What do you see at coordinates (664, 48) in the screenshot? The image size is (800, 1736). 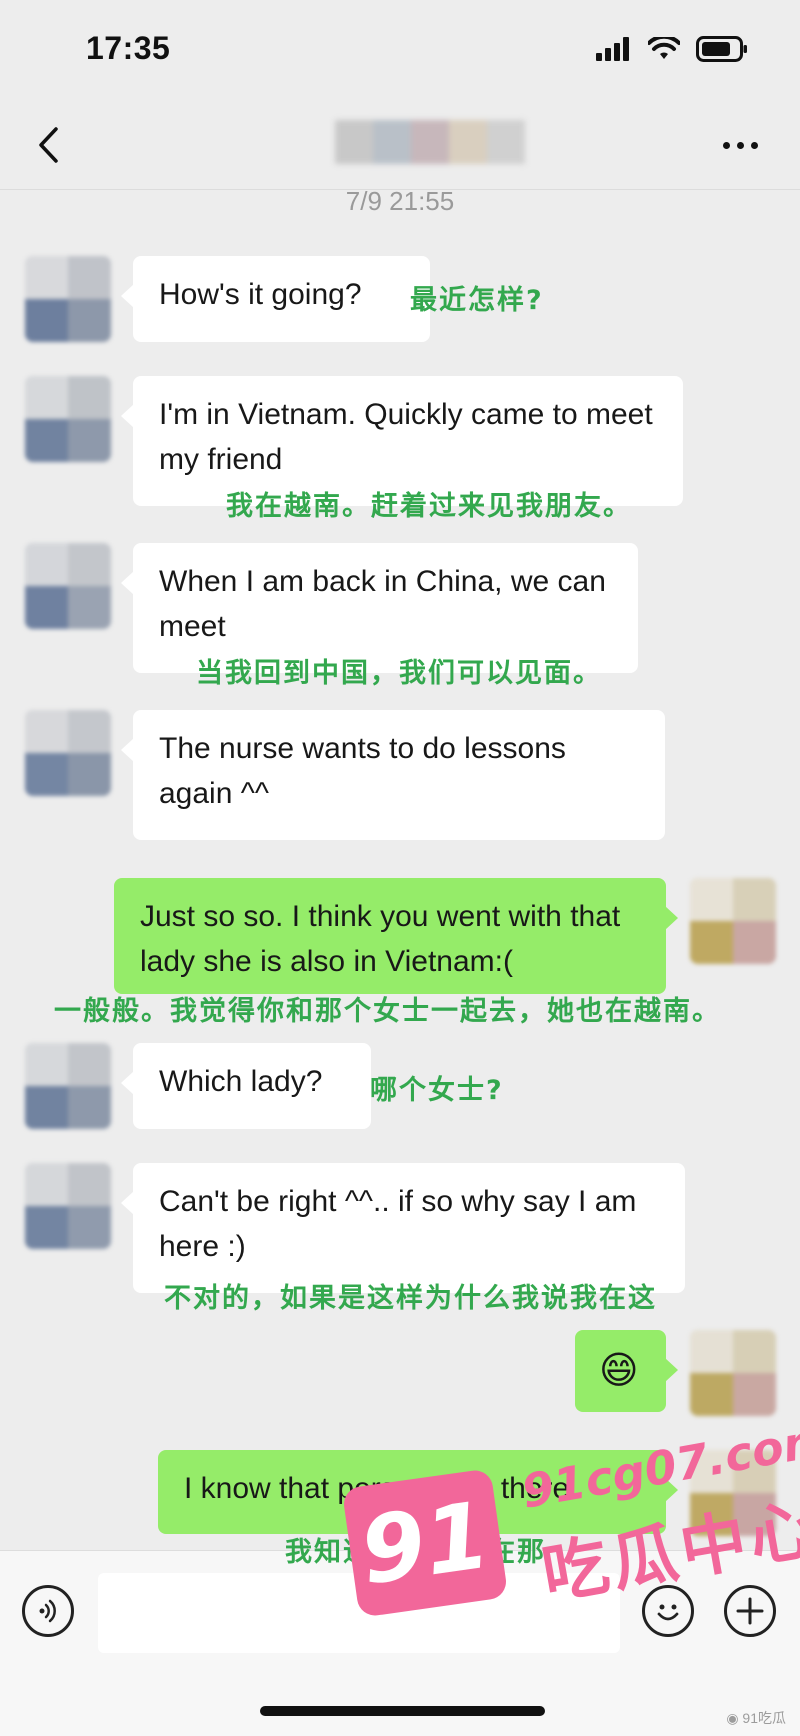 I see `wifi-icon` at bounding box center [664, 48].